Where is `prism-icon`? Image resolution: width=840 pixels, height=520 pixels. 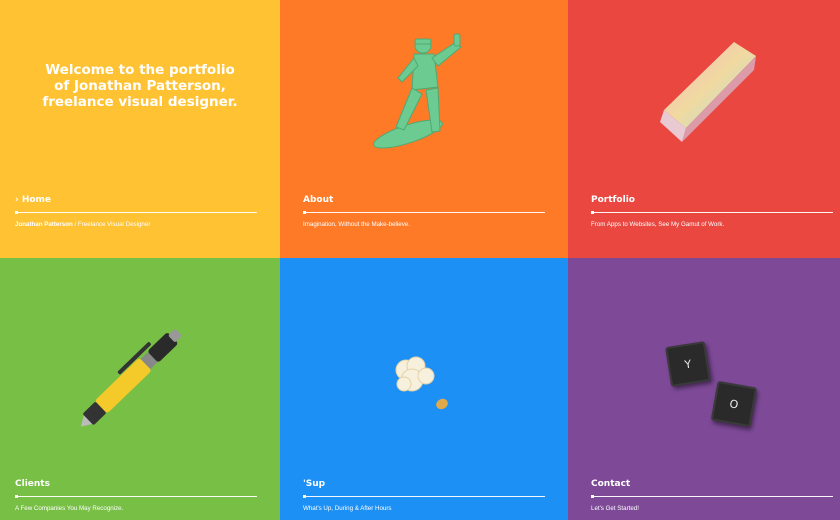 prism-icon is located at coordinates (708, 92).